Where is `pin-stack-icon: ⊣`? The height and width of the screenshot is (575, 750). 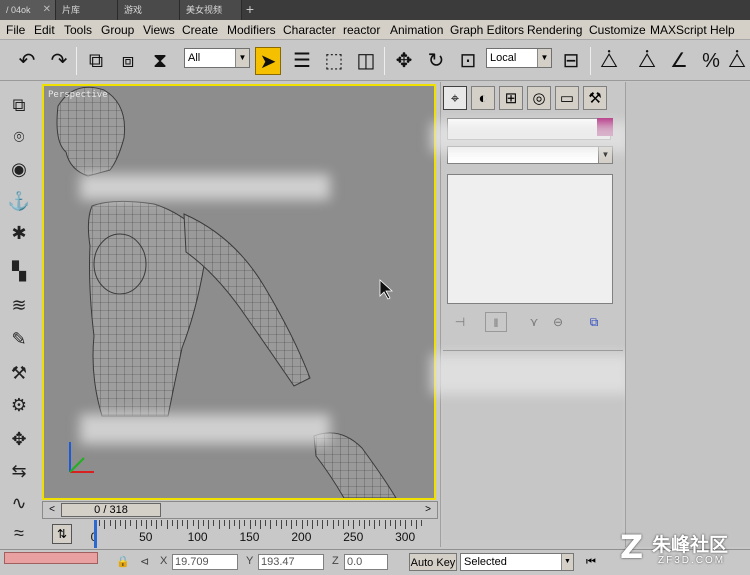
pin-stack-icon: ⊣ is located at coordinates (460, 322).